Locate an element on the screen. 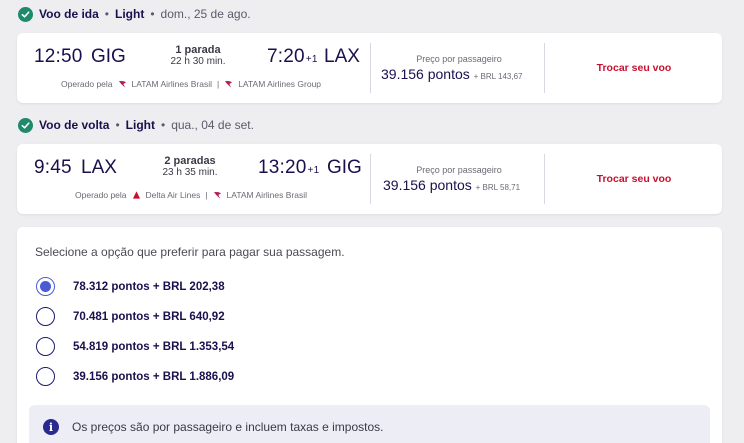 This screenshot has height=443, width=744. stops-info: 2 paradas 23 h 35 min. is located at coordinates (190, 167).